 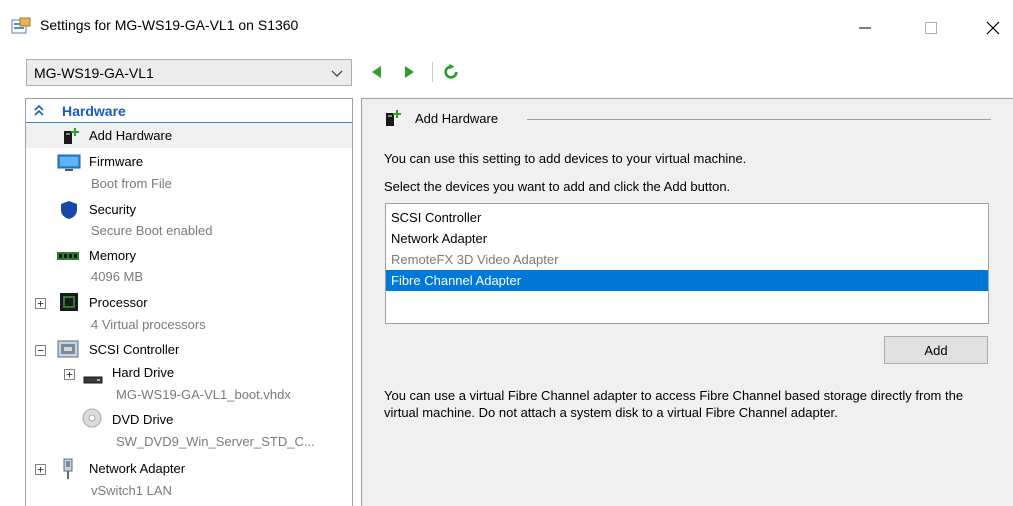 I want to click on vm-selector-value: MG-WS19-GA-VL1, so click(x=94, y=73).